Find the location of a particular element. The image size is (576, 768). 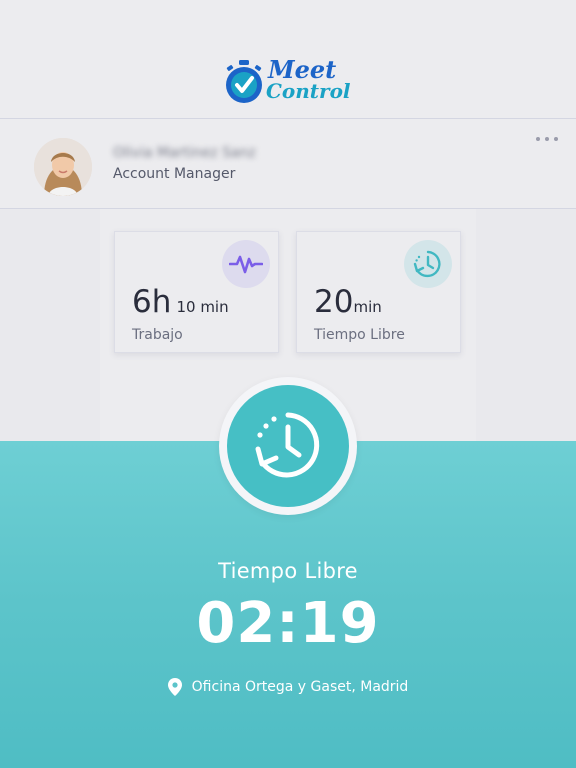

work-time-value: 6h 10 min is located at coordinates (180, 302).